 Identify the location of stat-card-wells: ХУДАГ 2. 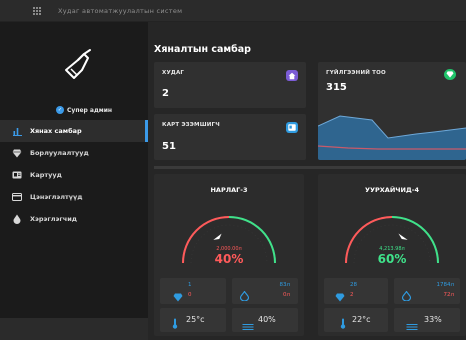
(230, 85).